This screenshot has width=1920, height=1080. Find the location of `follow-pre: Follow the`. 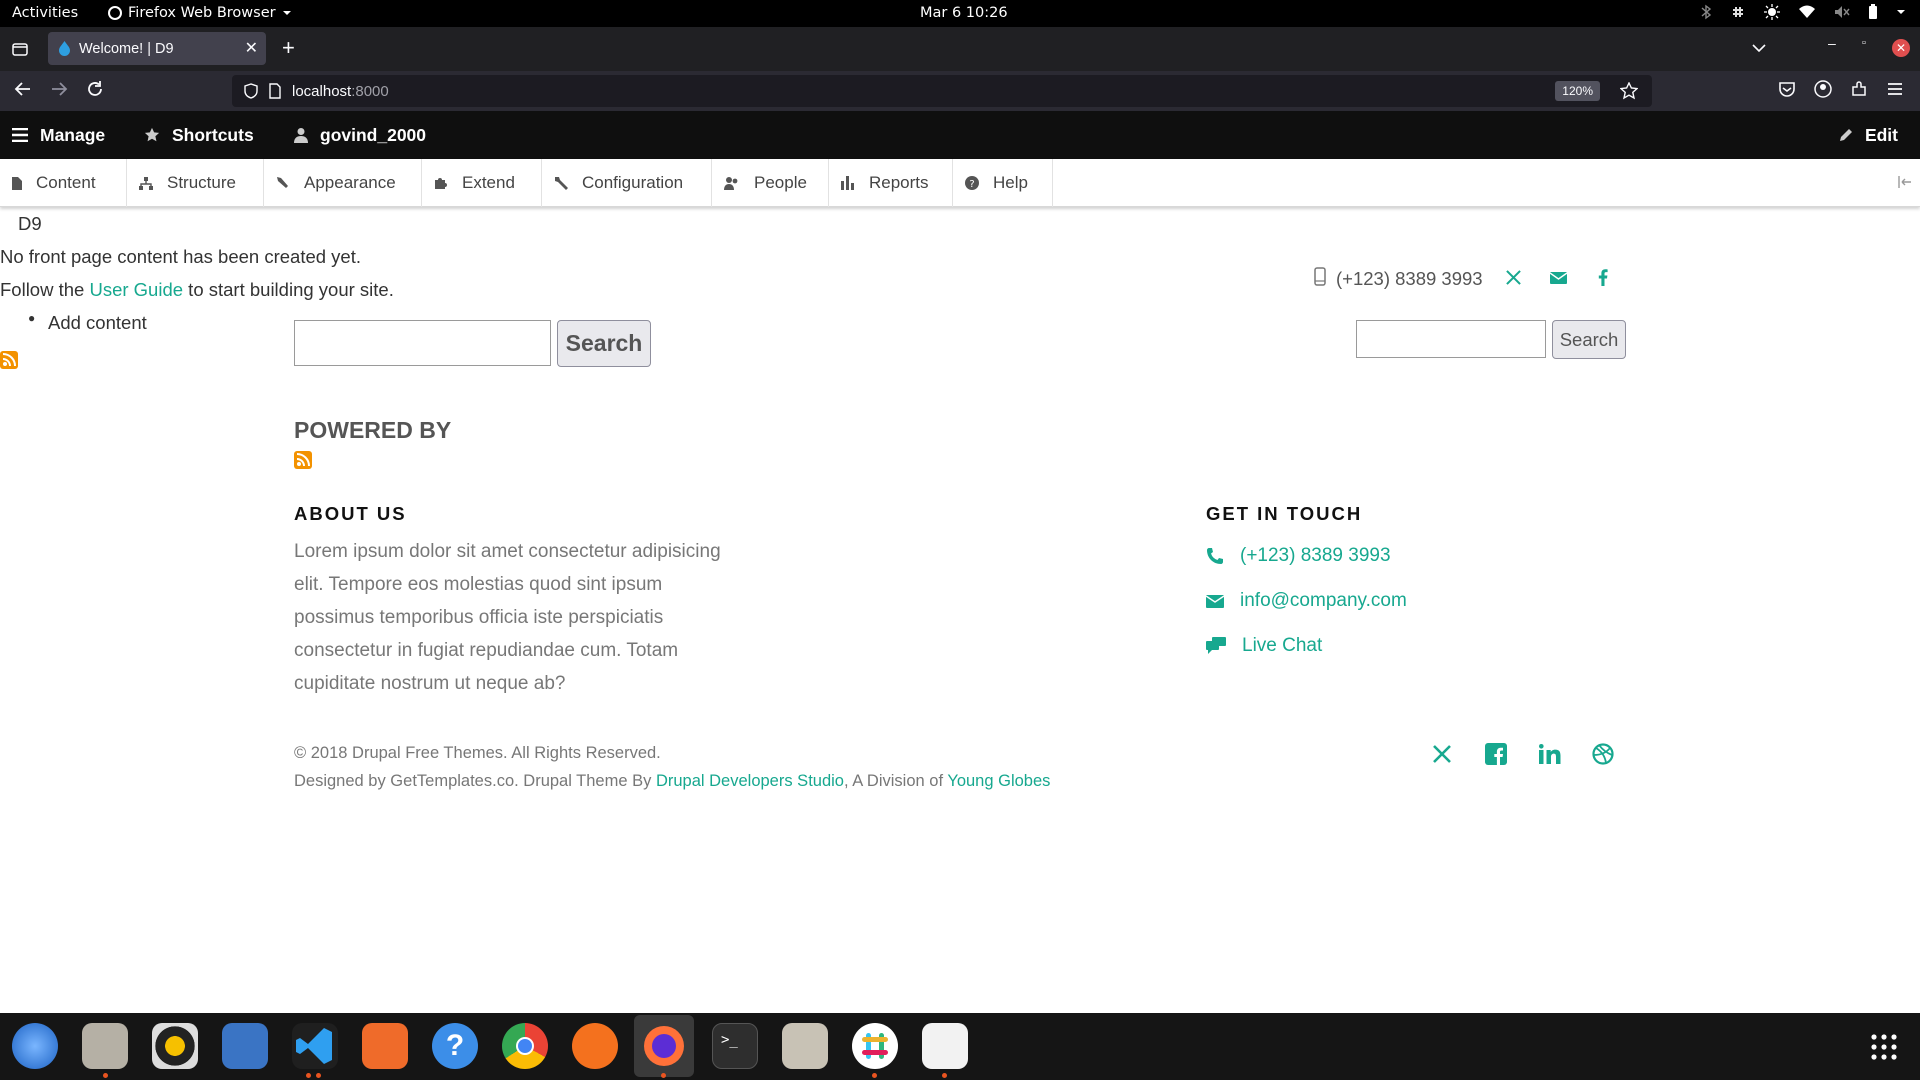

follow-pre: Follow the is located at coordinates (45, 289).